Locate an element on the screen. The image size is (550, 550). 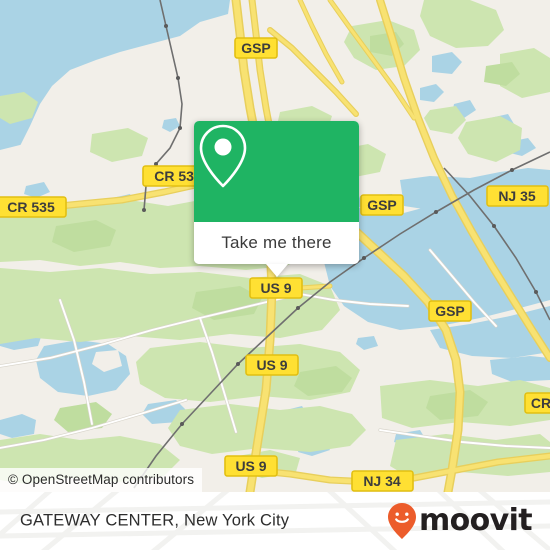
shield-us9-upper: US 9 is located at coordinates (276, 288).